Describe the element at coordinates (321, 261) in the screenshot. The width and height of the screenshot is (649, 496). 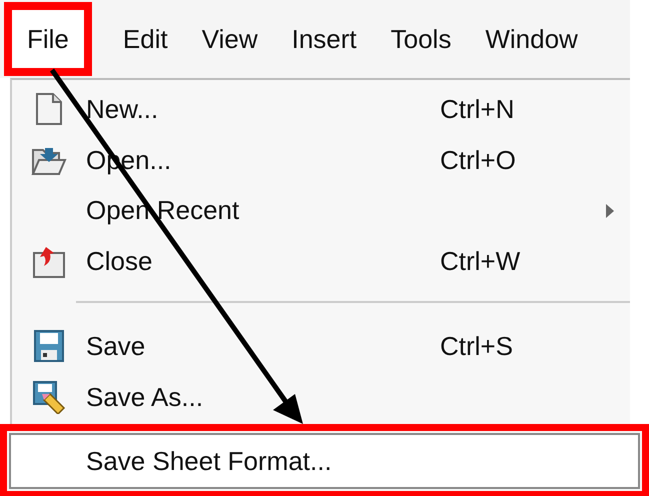
I see `menu-item: Close Ctrl+W` at that location.